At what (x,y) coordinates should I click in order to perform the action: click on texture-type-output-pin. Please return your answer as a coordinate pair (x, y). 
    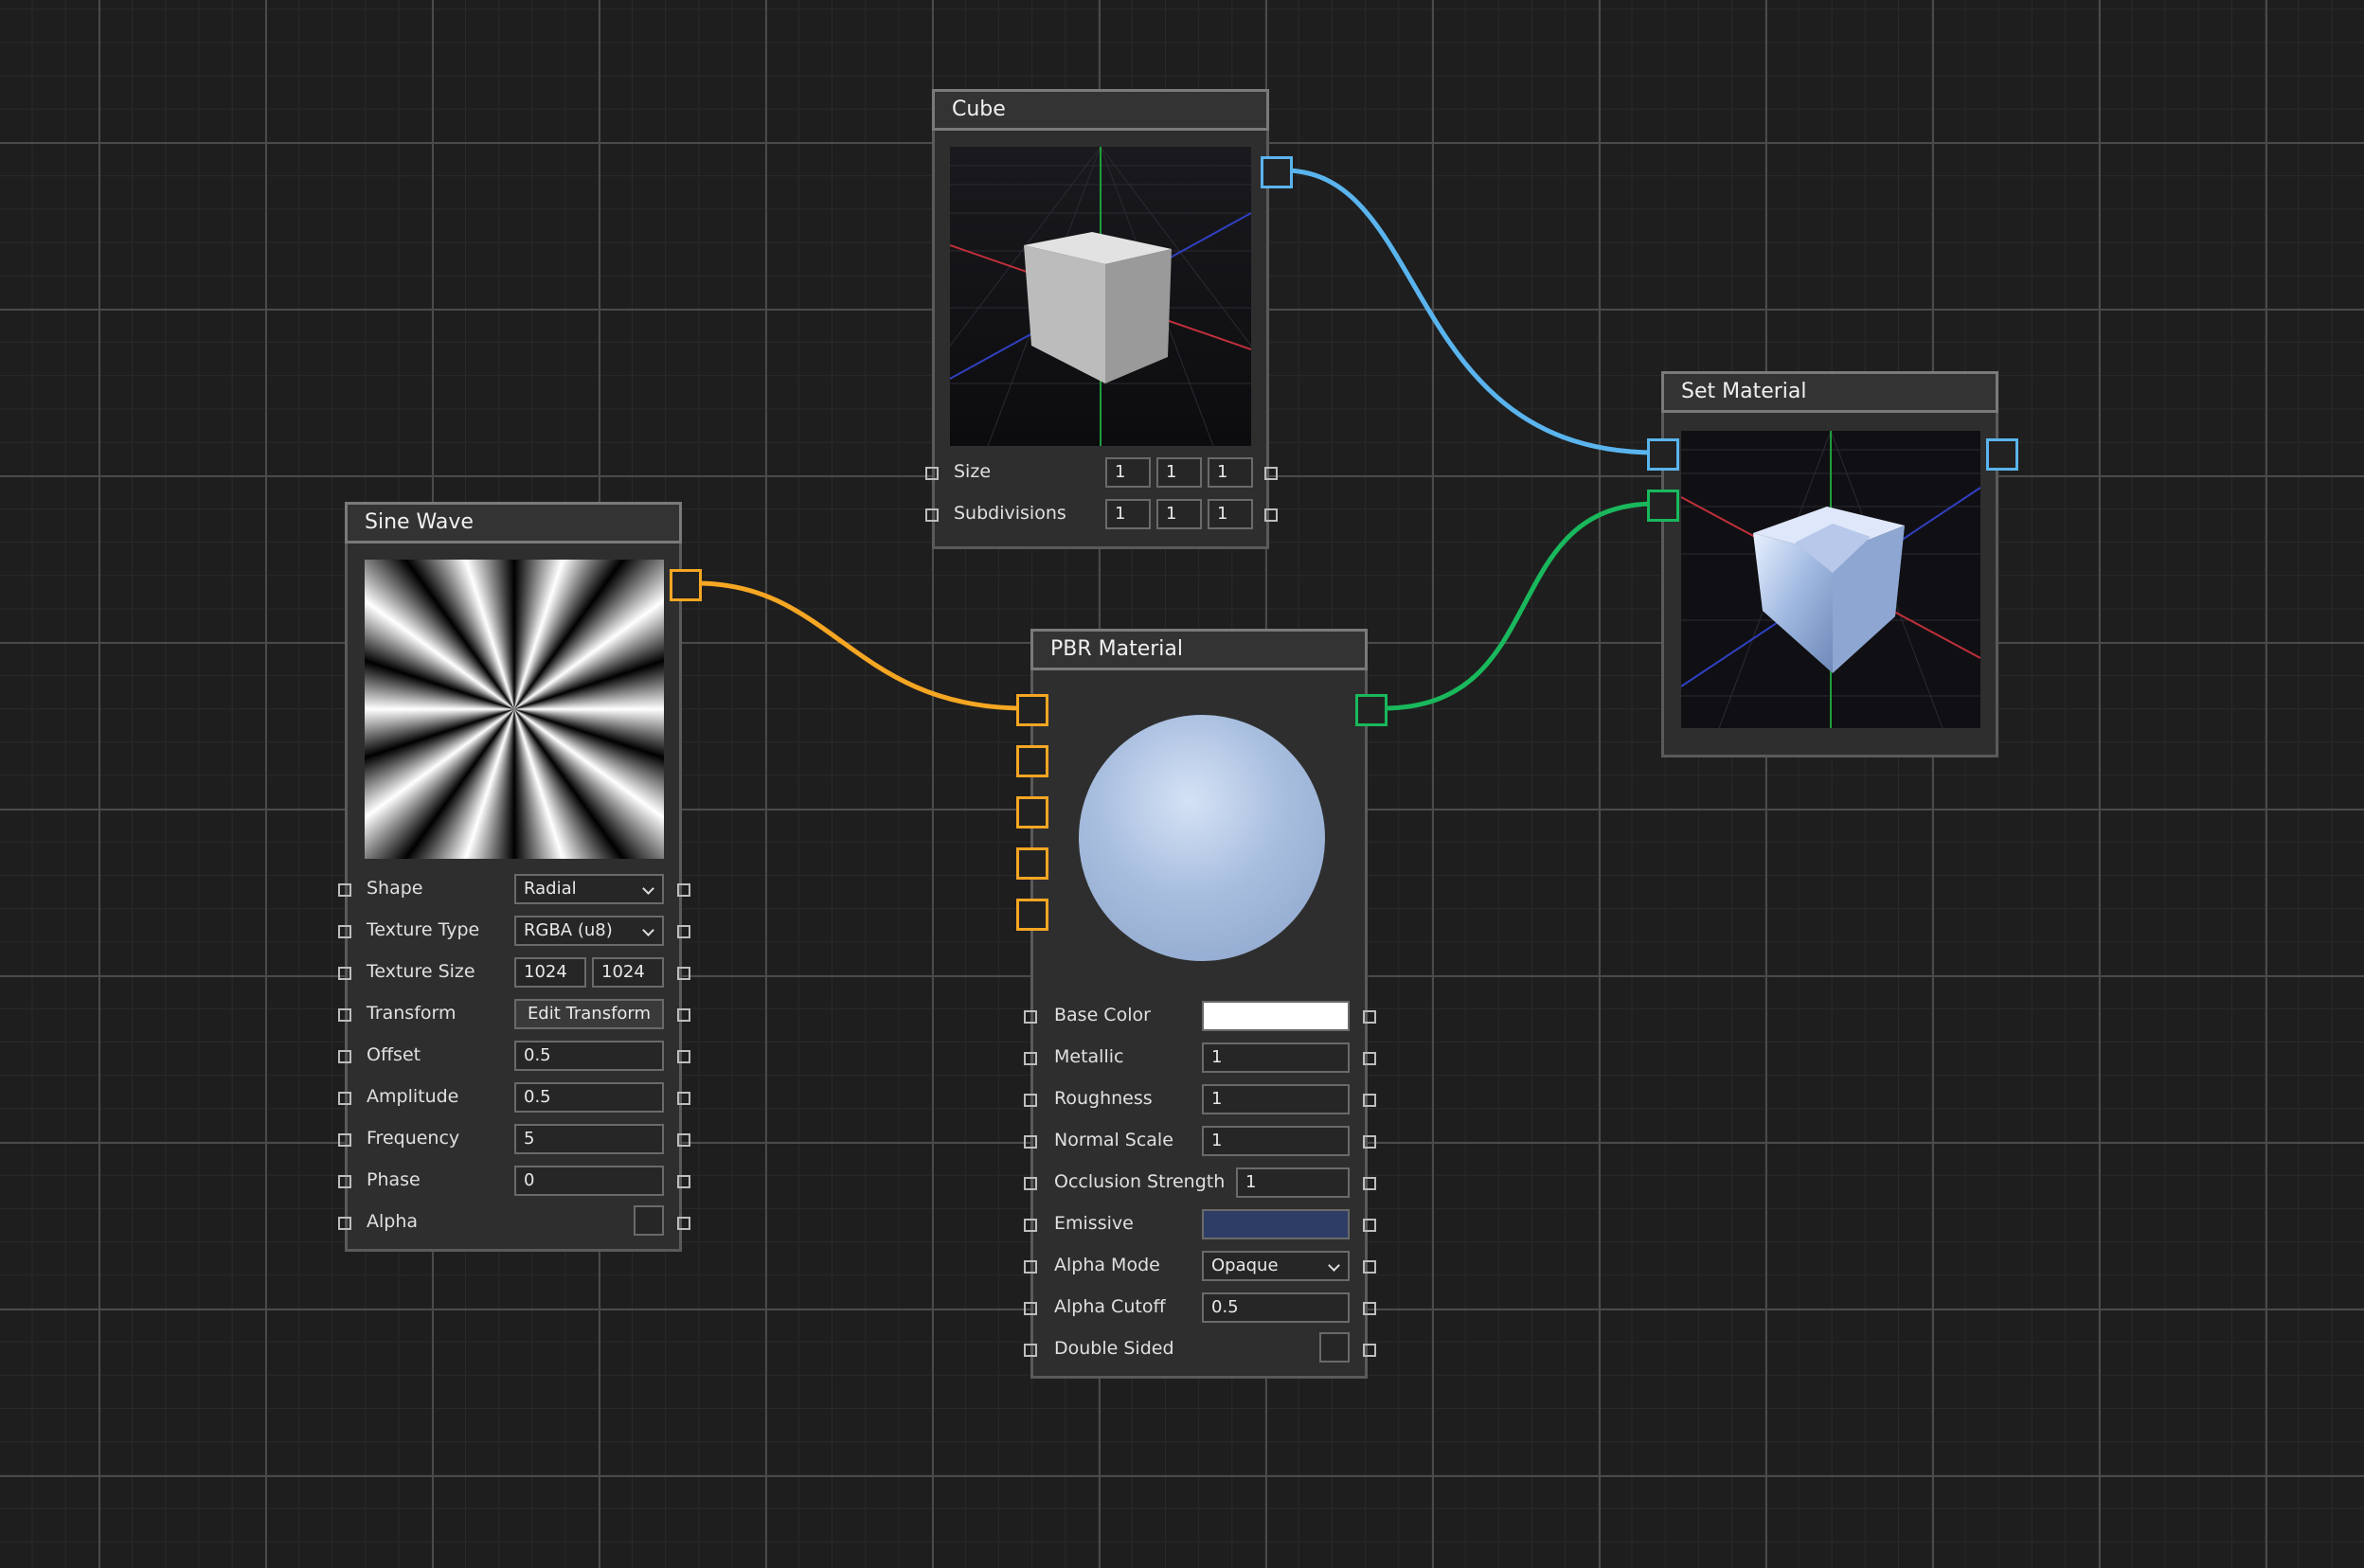
    Looking at the image, I should click on (683, 931).